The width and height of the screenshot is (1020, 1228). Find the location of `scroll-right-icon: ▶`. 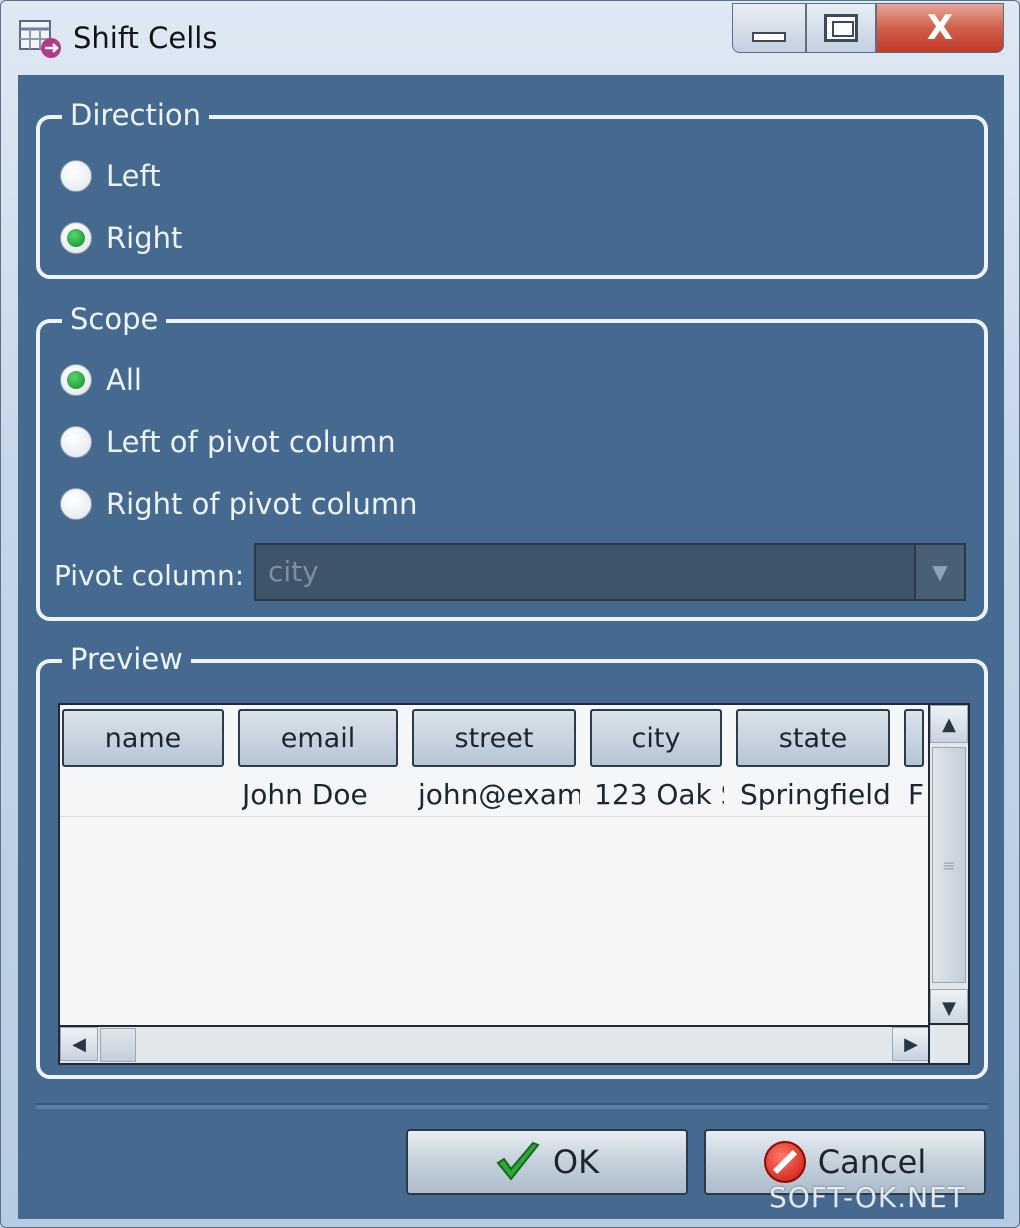

scroll-right-icon: ▶ is located at coordinates (911, 1044).